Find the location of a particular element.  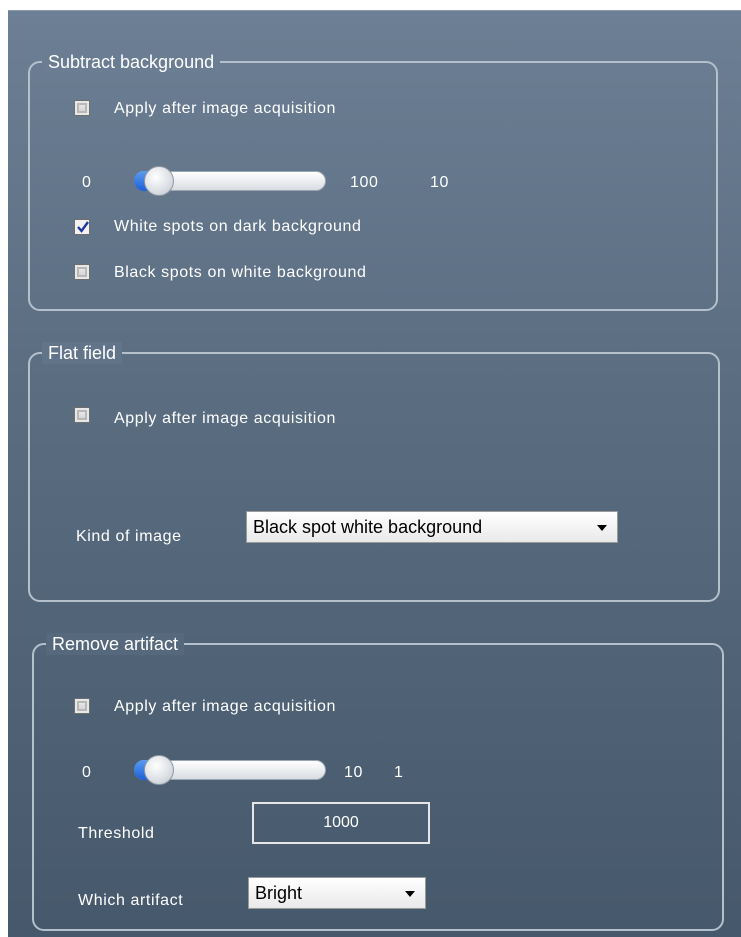

artifact-slider is located at coordinates (230, 770).